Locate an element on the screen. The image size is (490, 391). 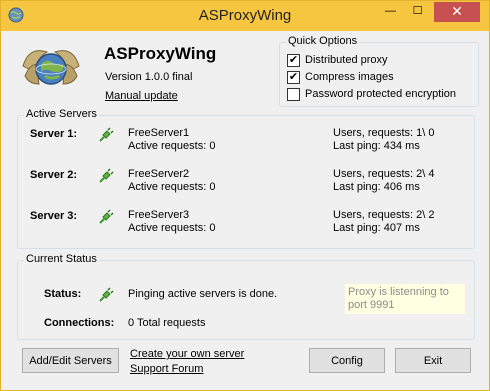
create-server-link: Create your own server is located at coordinates (187, 354).